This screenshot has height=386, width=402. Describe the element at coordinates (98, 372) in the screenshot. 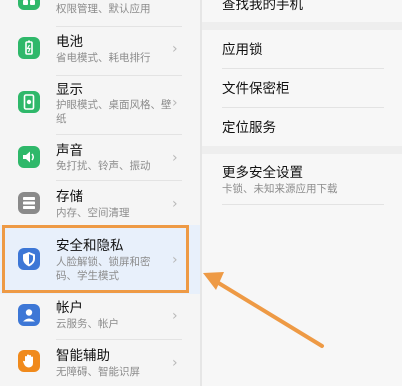

I see `list-item-subtitle: 无障碍、智能识屏` at that location.